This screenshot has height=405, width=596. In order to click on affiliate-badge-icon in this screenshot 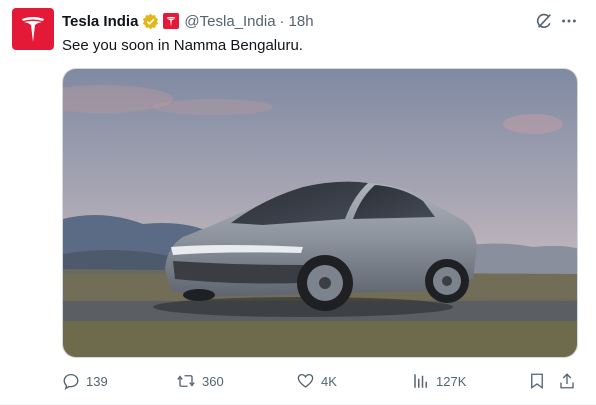, I will do `click(171, 21)`.